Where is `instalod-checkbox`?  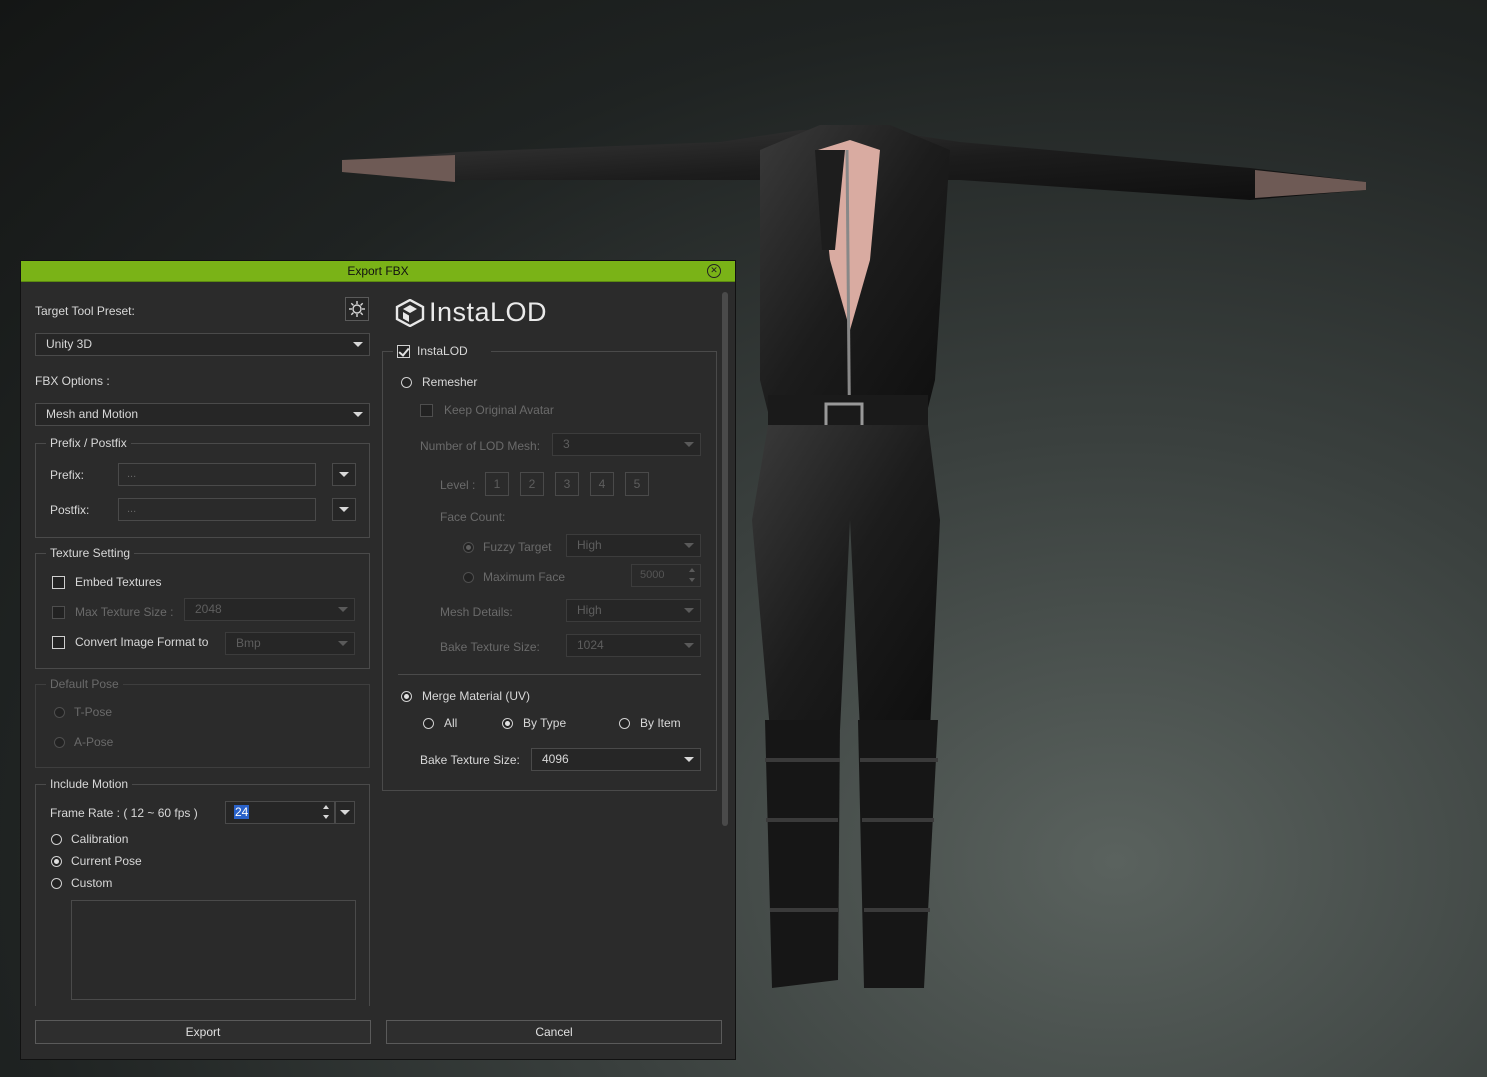 instalod-checkbox is located at coordinates (403, 351).